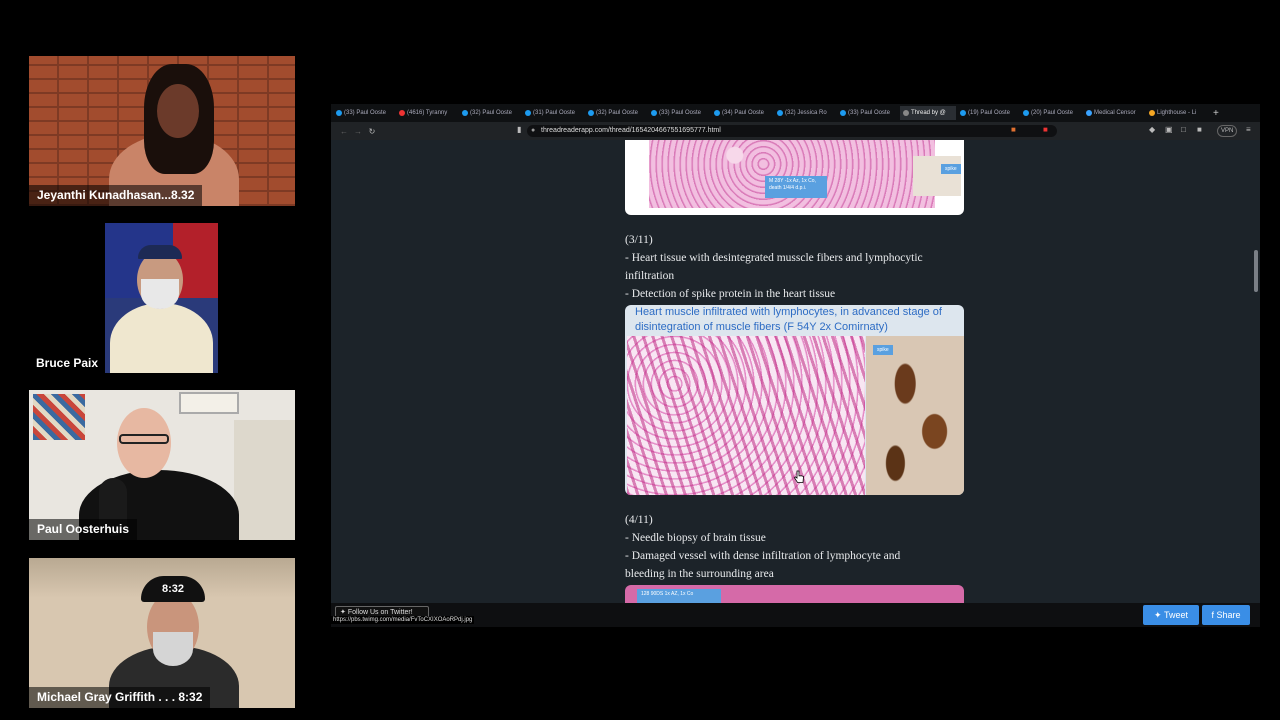 This screenshot has height=720, width=1280. What do you see at coordinates (161, 338) in the screenshot?
I see `participant-body` at bounding box center [161, 338].